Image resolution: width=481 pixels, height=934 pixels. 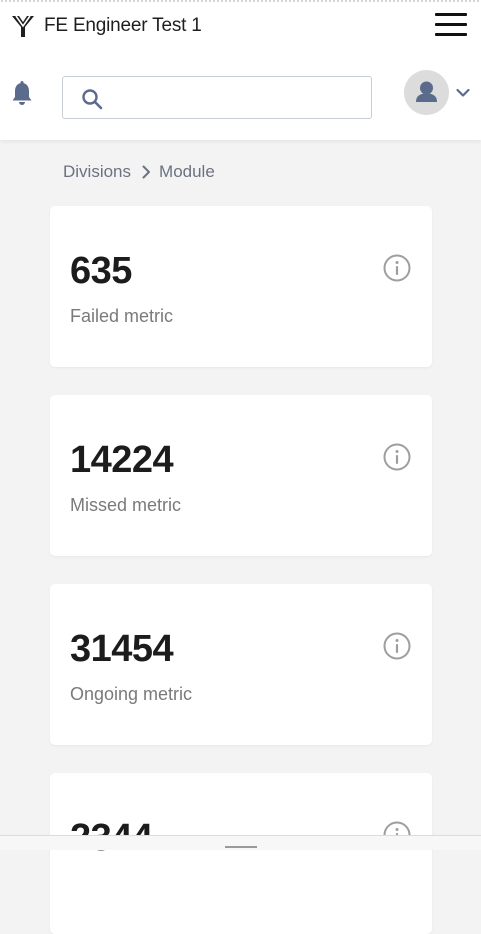 I want to click on search-box, so click(x=217, y=98).